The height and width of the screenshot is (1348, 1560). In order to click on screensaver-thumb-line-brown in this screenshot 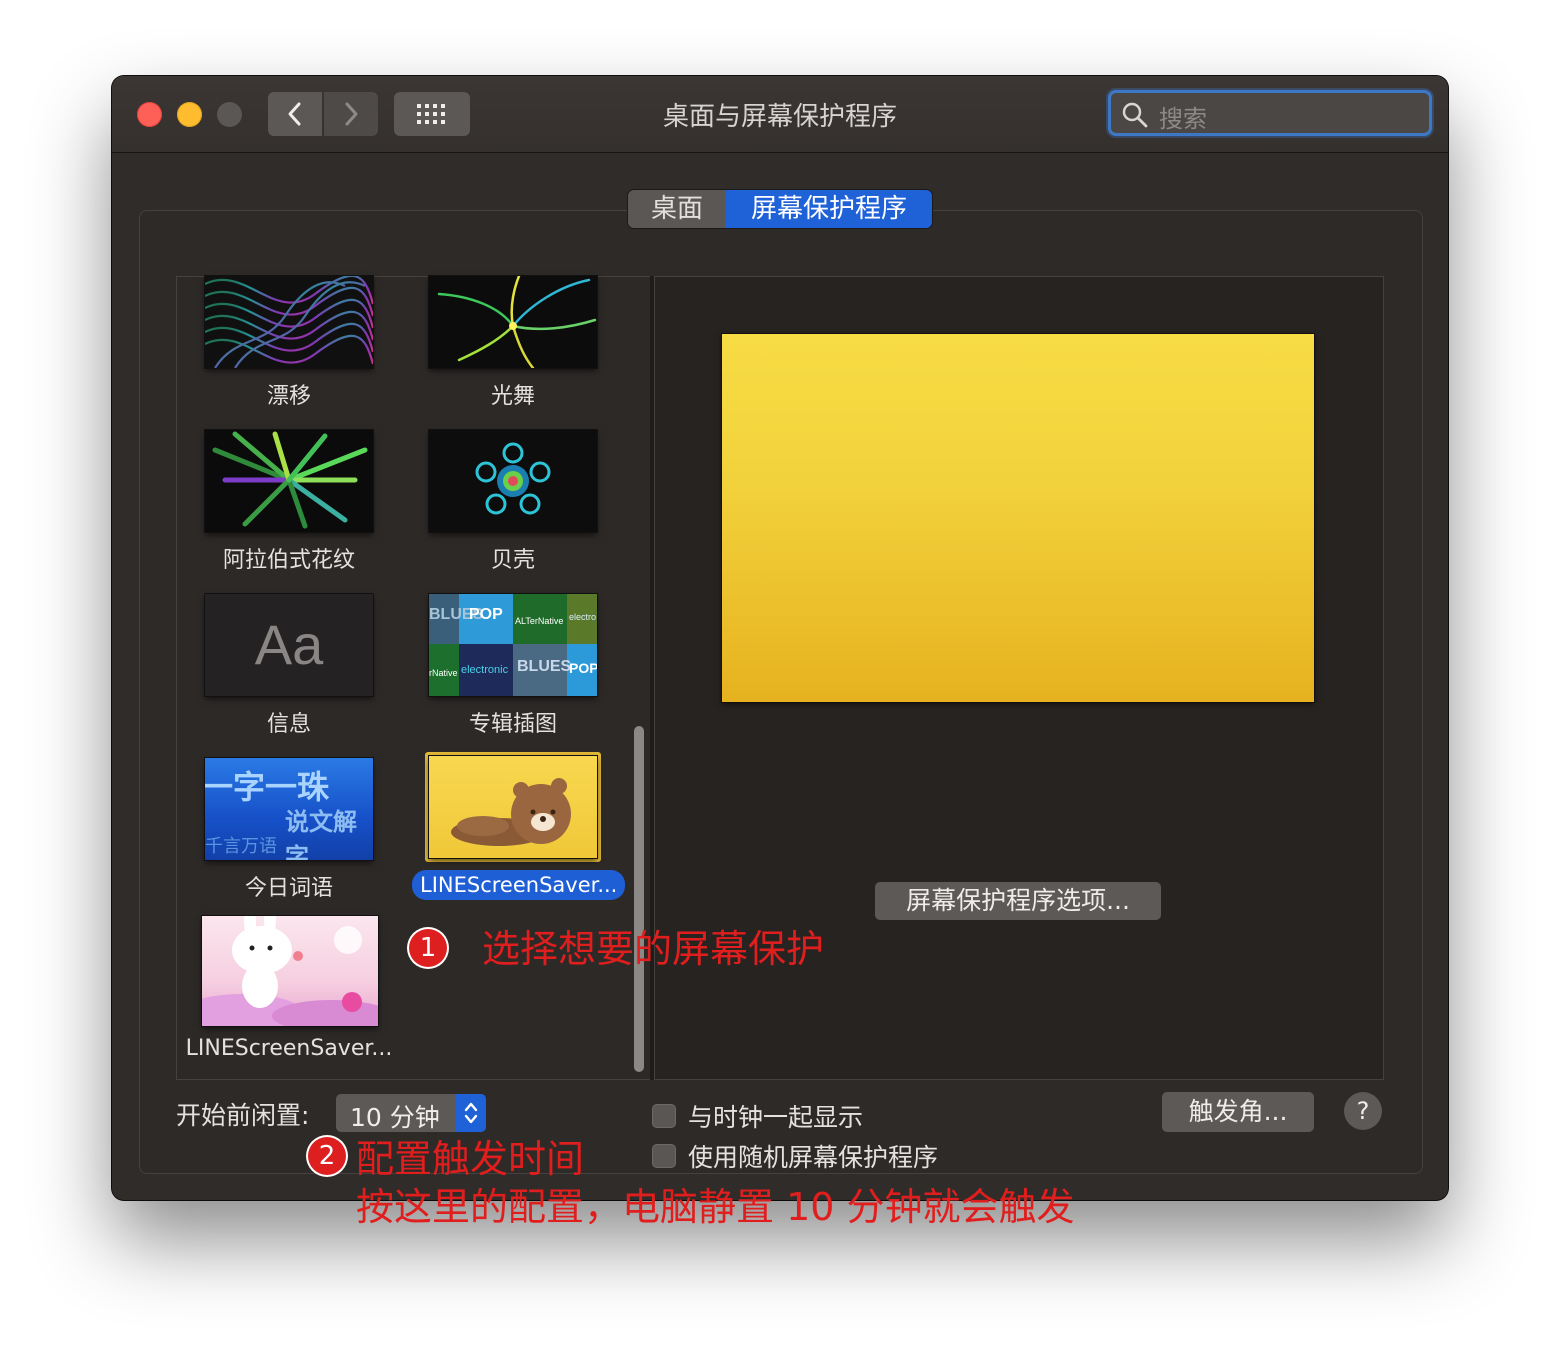, I will do `click(513, 807)`.